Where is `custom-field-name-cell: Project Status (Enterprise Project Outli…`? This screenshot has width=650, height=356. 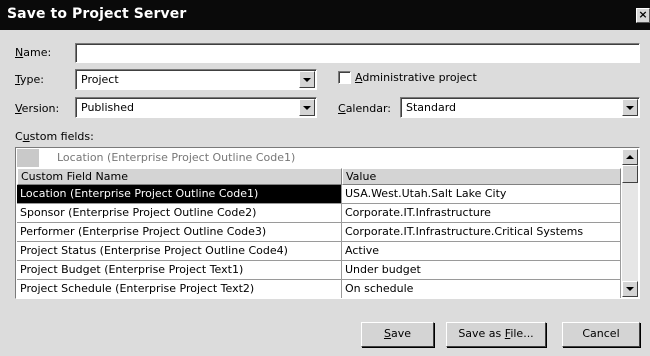
custom-field-name-cell: Project Status (Enterprise Project Outli… is located at coordinates (179, 251).